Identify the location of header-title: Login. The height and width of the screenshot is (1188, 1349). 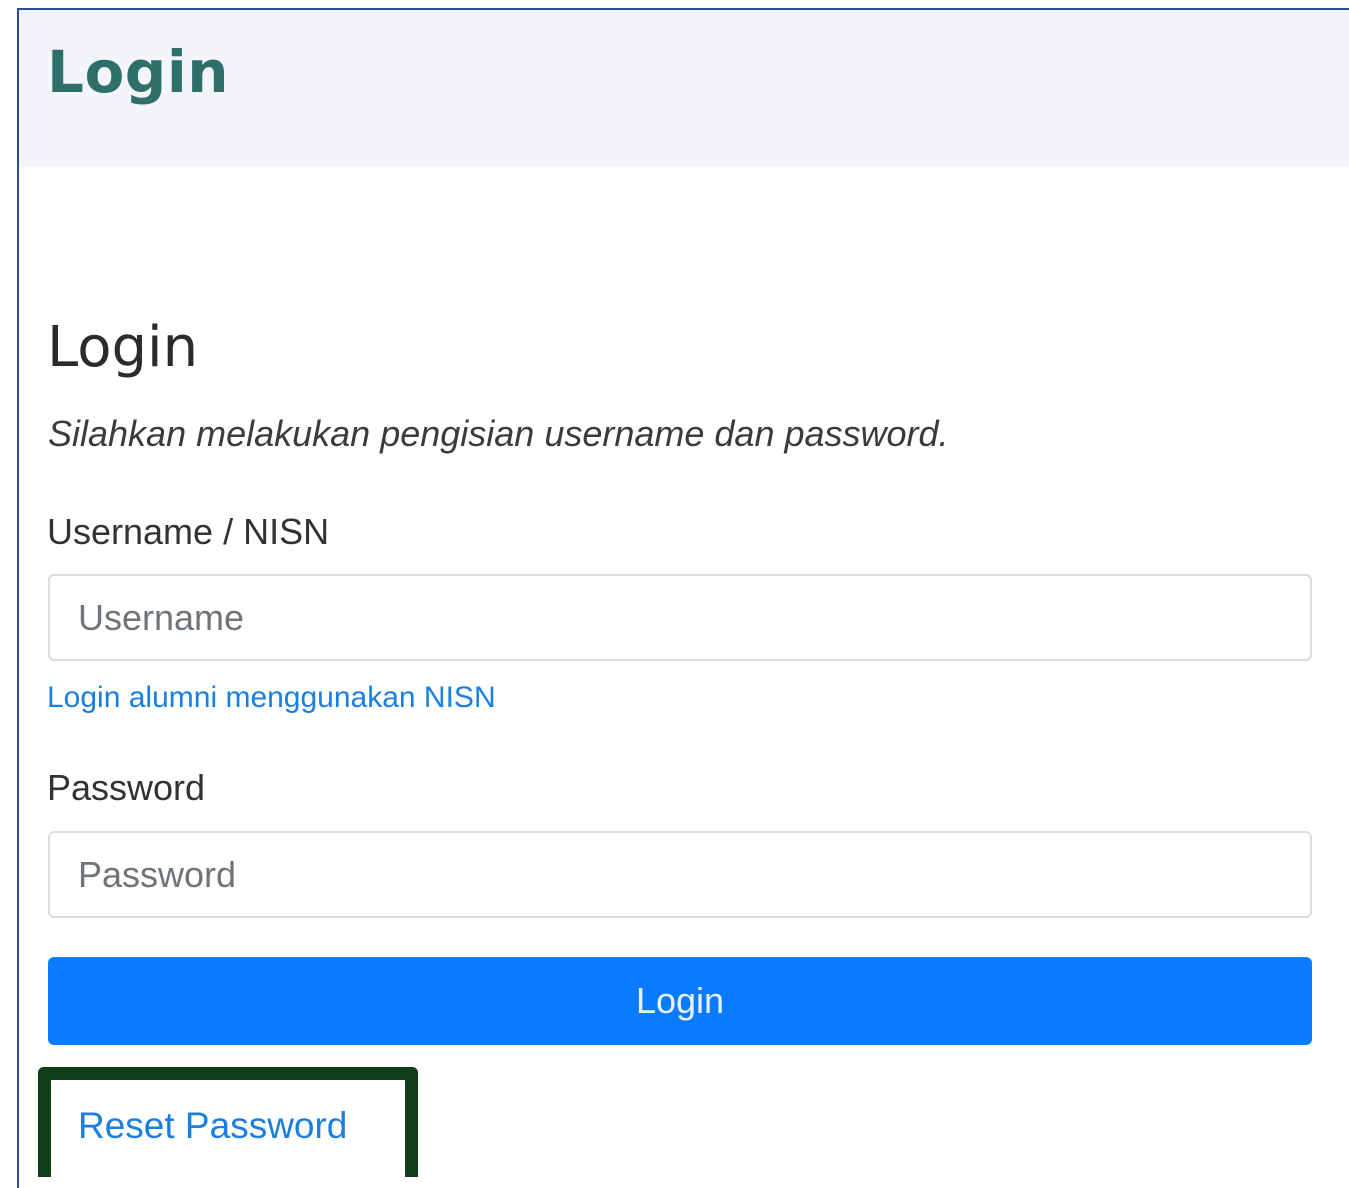
(138, 72).